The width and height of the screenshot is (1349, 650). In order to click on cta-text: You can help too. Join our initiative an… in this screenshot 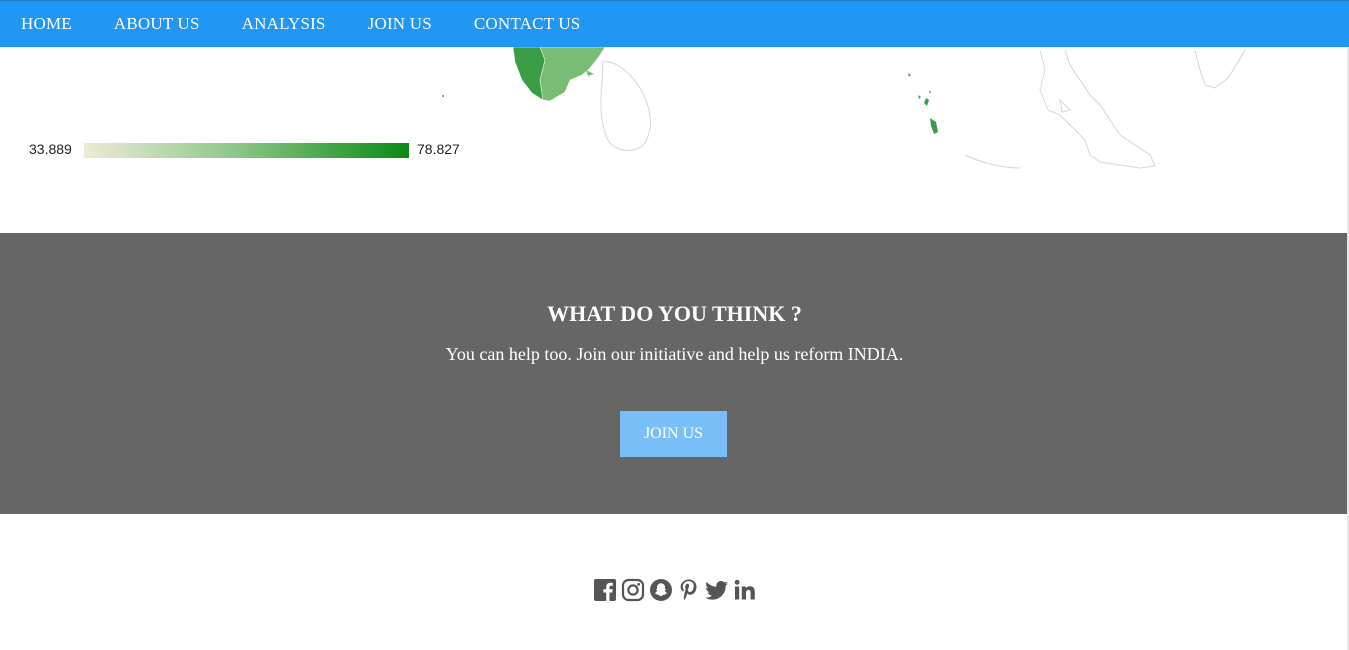, I will do `click(674, 354)`.